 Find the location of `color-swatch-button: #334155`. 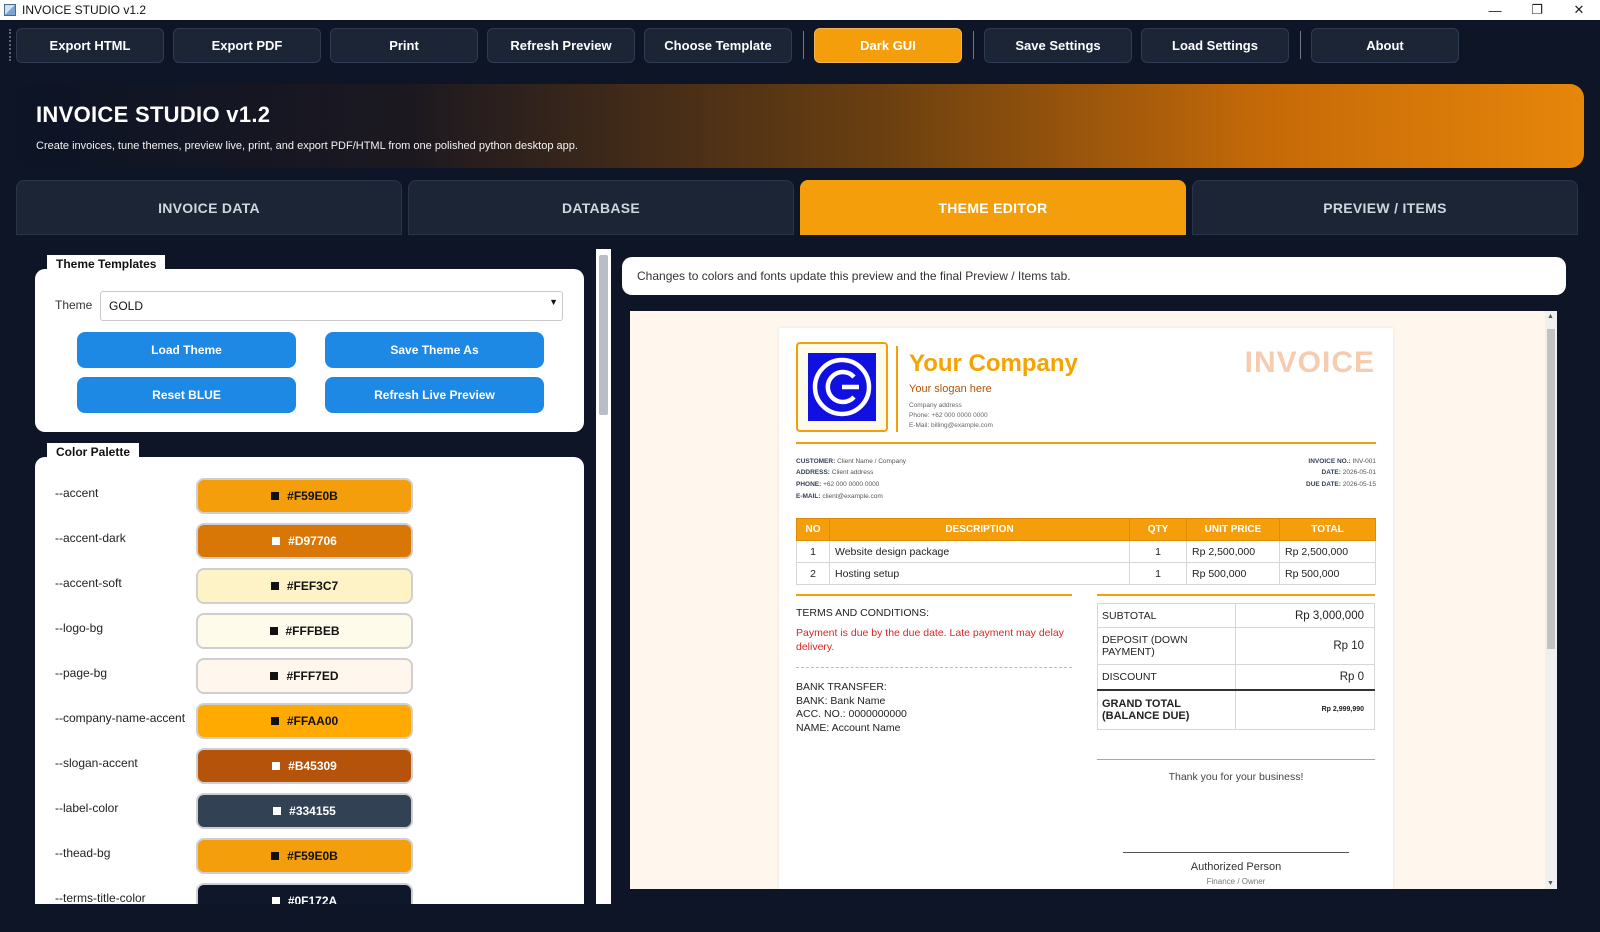

color-swatch-button: #334155 is located at coordinates (304, 811).